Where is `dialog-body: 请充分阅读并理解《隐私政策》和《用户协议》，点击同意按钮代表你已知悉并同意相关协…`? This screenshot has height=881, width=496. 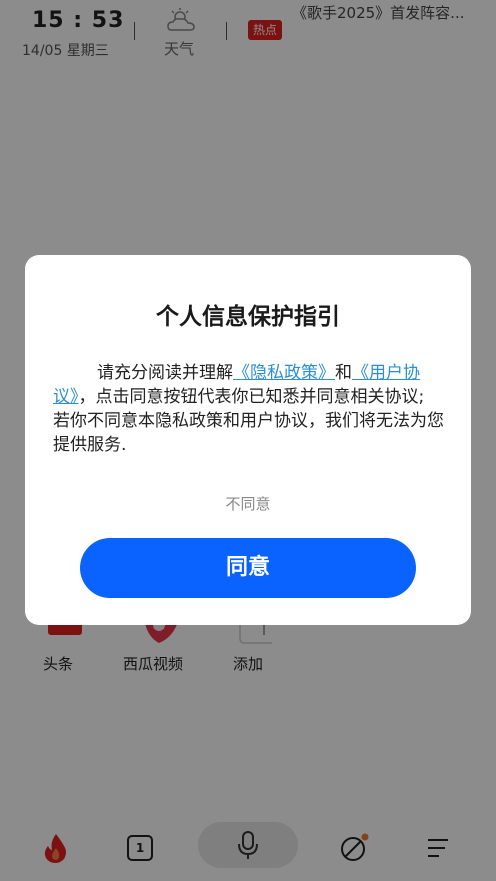 dialog-body: 请充分阅读并理解《隐私政策》和《用户协议》，点击同意按钮代表你已知悉并同意相关协… is located at coordinates (249, 409).